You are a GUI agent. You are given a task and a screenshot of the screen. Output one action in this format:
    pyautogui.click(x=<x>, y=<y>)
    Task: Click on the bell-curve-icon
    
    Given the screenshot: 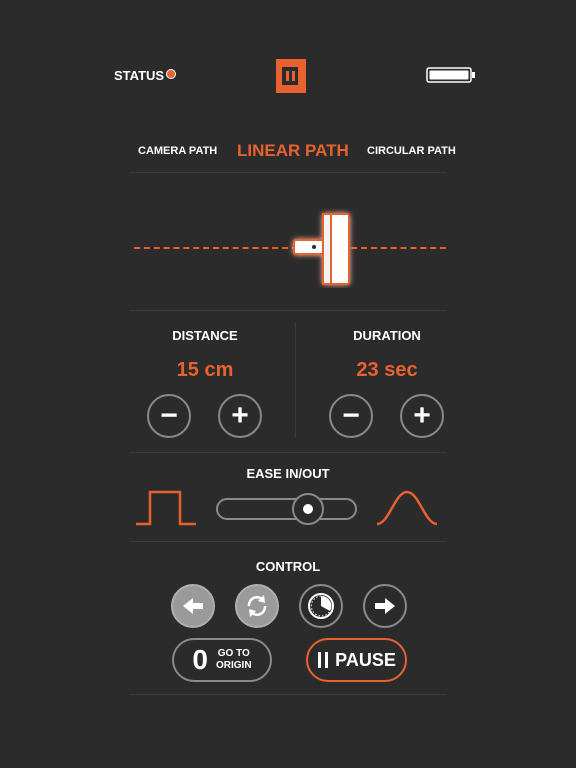 What is the action you would take?
    pyautogui.click(x=407, y=508)
    